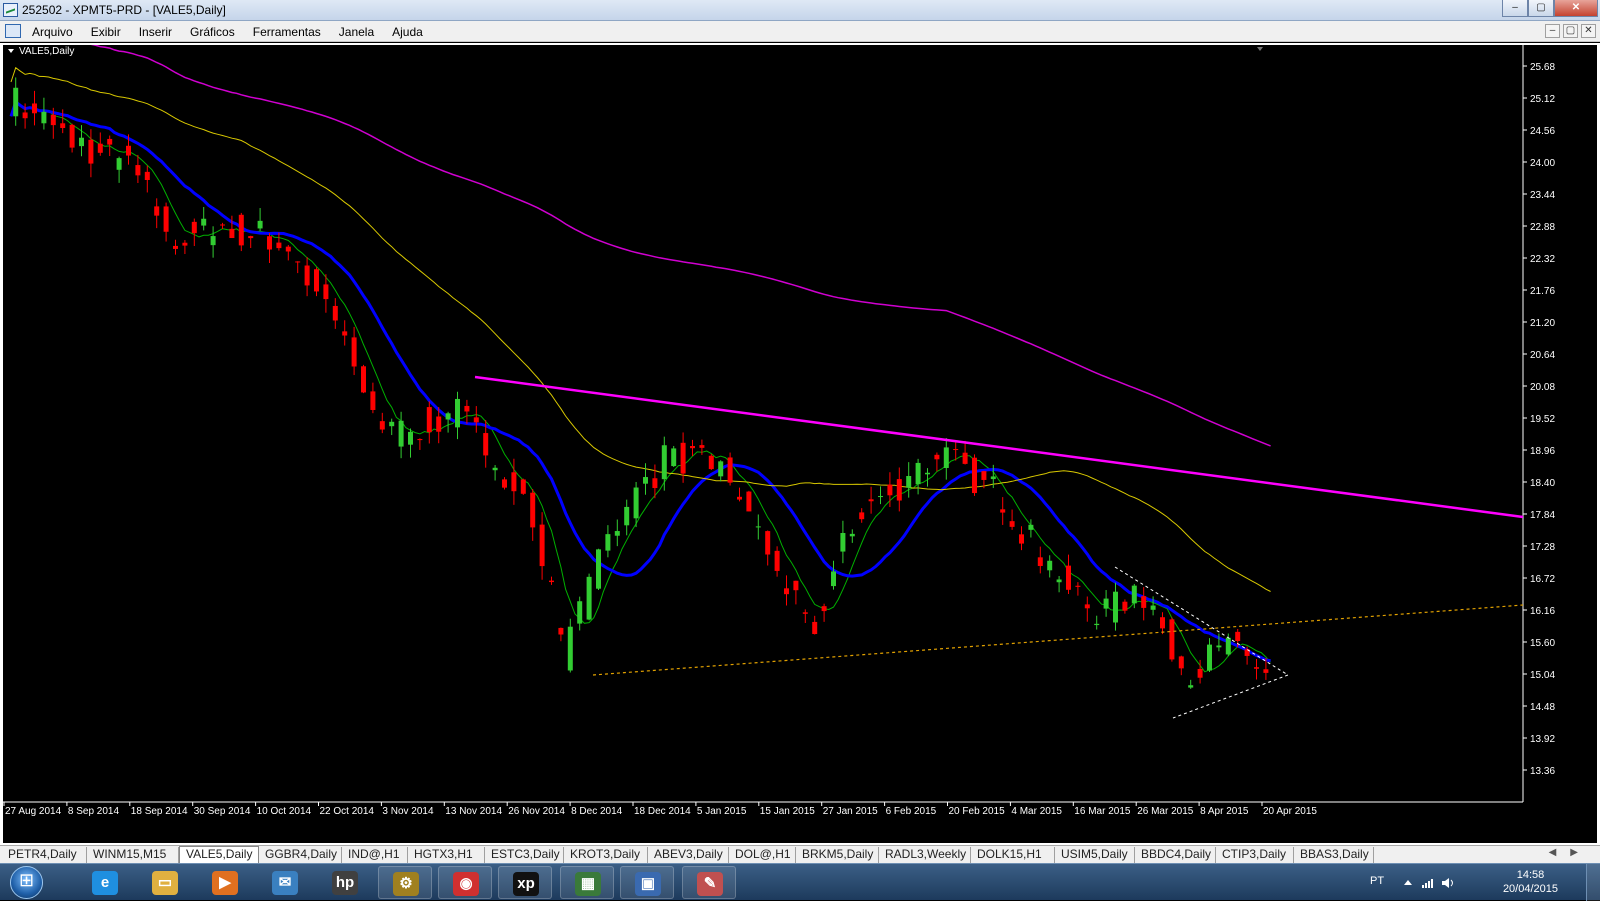  What do you see at coordinates (1515, 8) in the screenshot?
I see `minimize-button: –` at bounding box center [1515, 8].